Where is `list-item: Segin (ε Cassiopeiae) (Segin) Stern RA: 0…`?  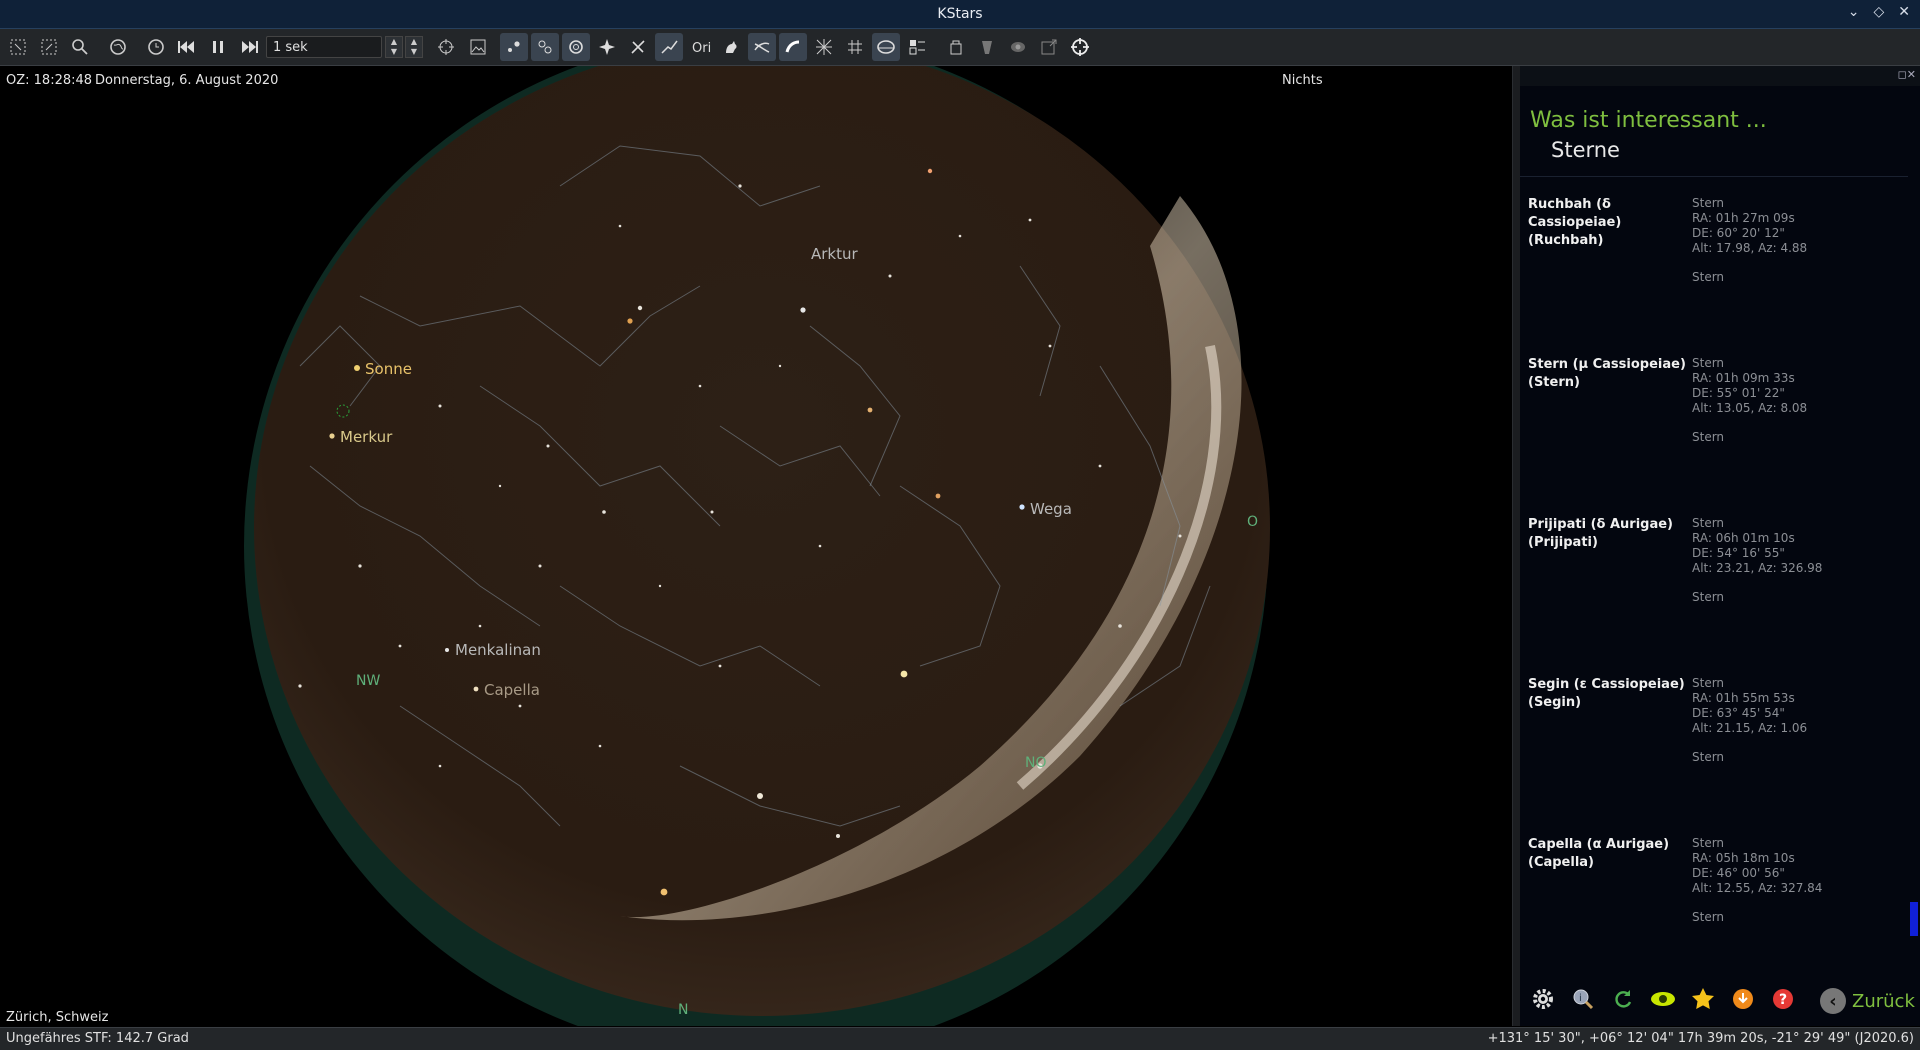 list-item: Segin (ε Cassiopeiae) (Segin) Stern RA: 0… is located at coordinates (1718, 751).